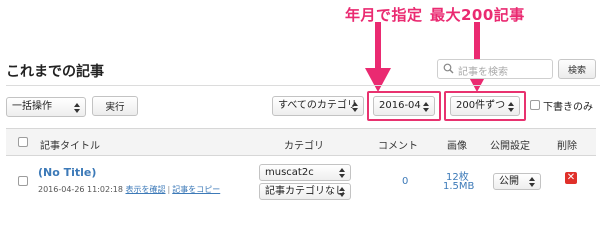  I want to click on drafts-only-label: 下書きのみ, so click(568, 107).